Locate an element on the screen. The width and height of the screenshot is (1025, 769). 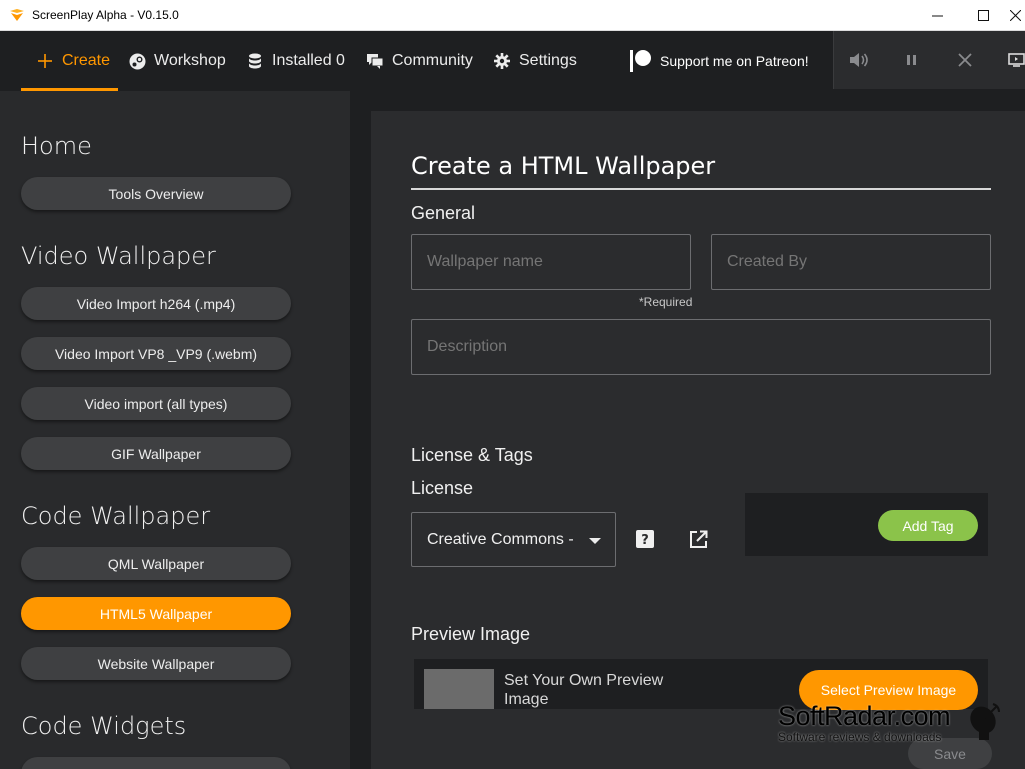
title-bar: ScreenPlay Alpha - V0.15.0 is located at coordinates (512, 15).